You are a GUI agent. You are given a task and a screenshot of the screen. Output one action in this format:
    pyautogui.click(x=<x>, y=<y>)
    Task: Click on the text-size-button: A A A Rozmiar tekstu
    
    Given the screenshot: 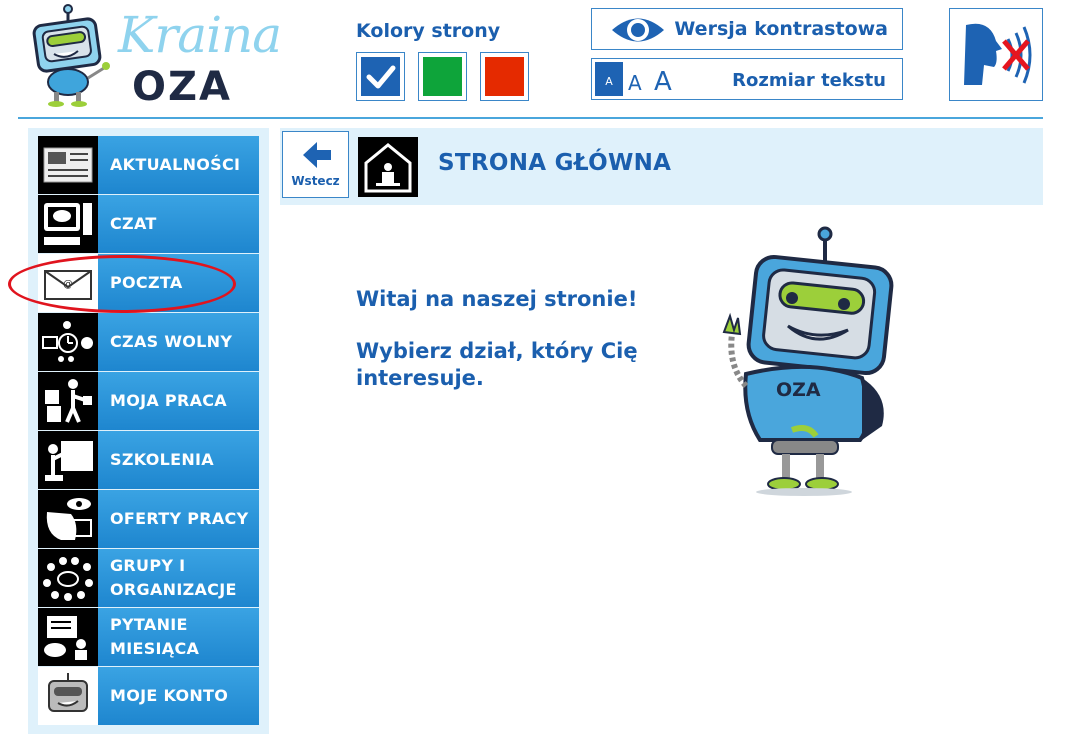 What is the action you would take?
    pyautogui.click(x=747, y=79)
    